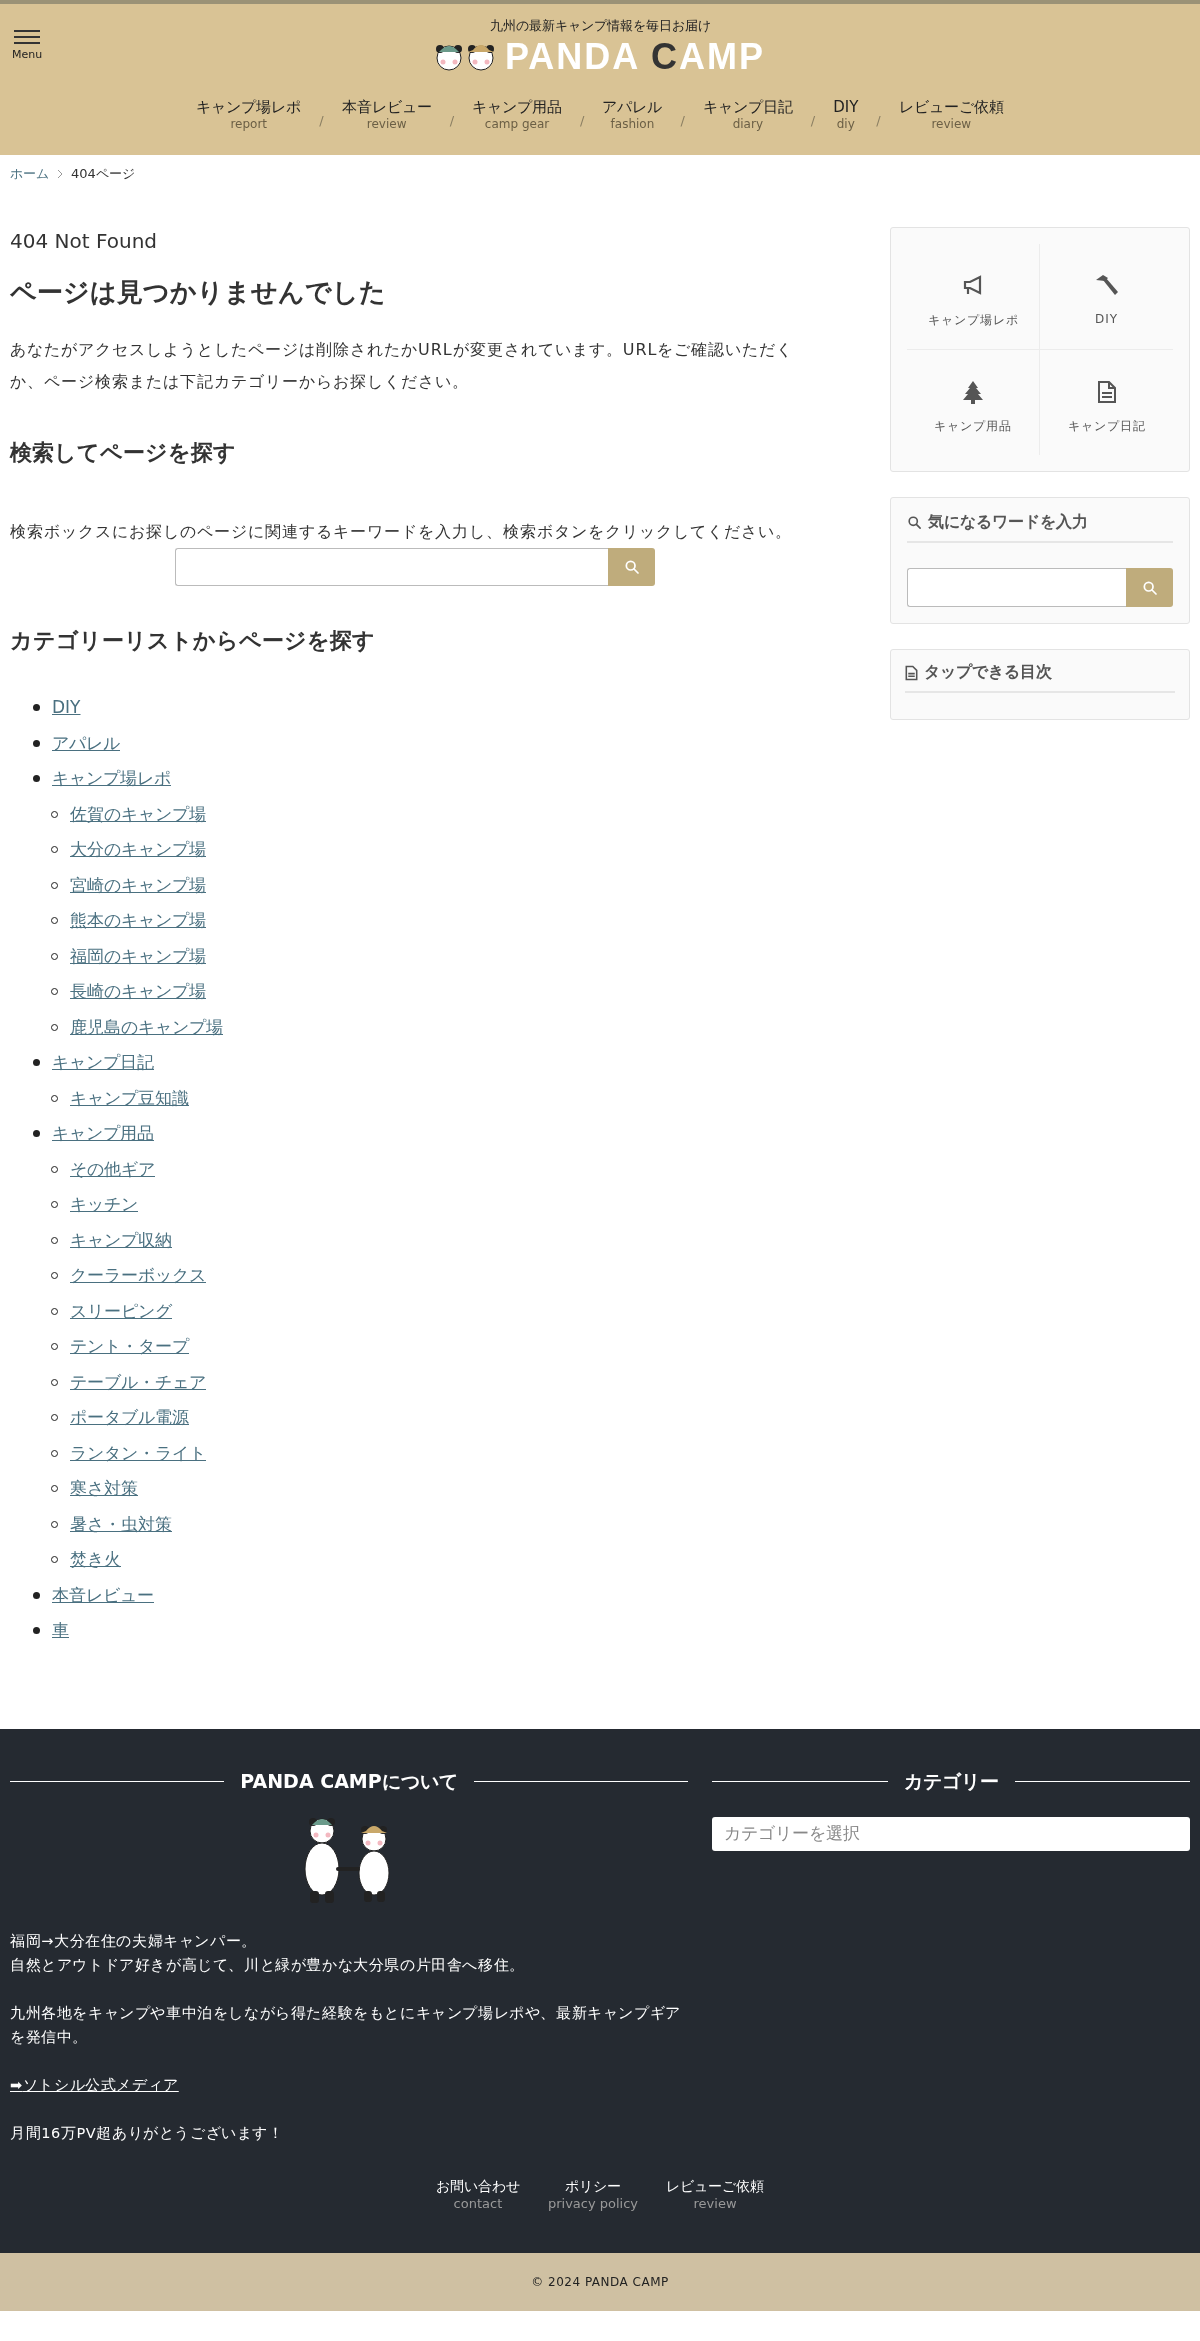 This screenshot has width=1200, height=2341. I want to click on section-heading: カテゴリーリストからページを探す, so click(193, 641).